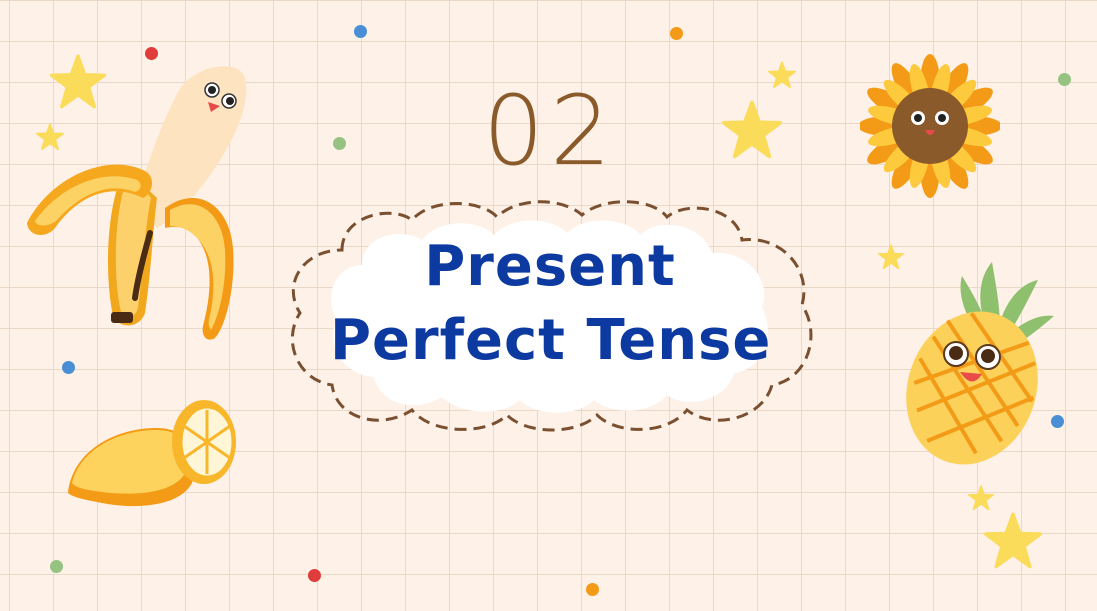  I want to click on title-line-1: Present, so click(550, 266).